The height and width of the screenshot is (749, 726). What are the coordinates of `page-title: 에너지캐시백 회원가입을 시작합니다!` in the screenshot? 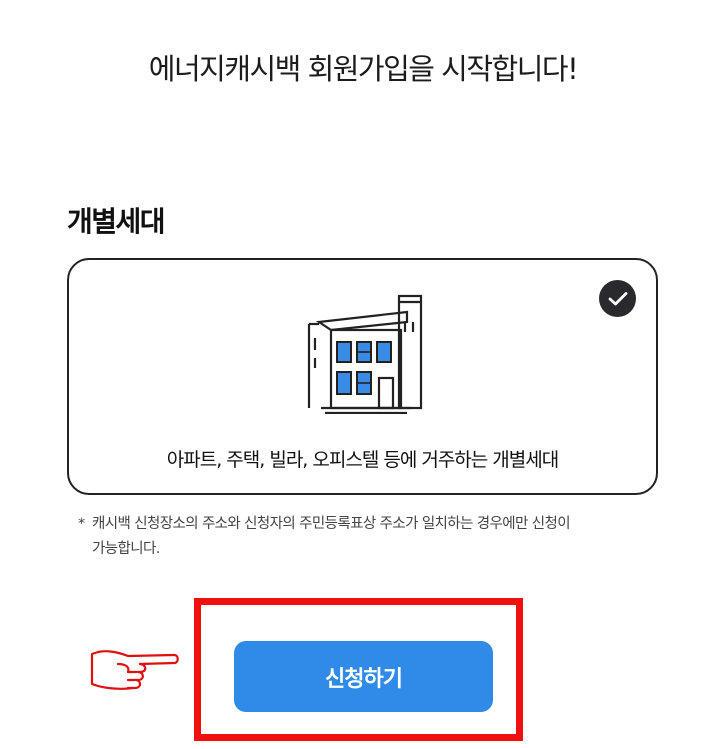 It's located at (363, 69).